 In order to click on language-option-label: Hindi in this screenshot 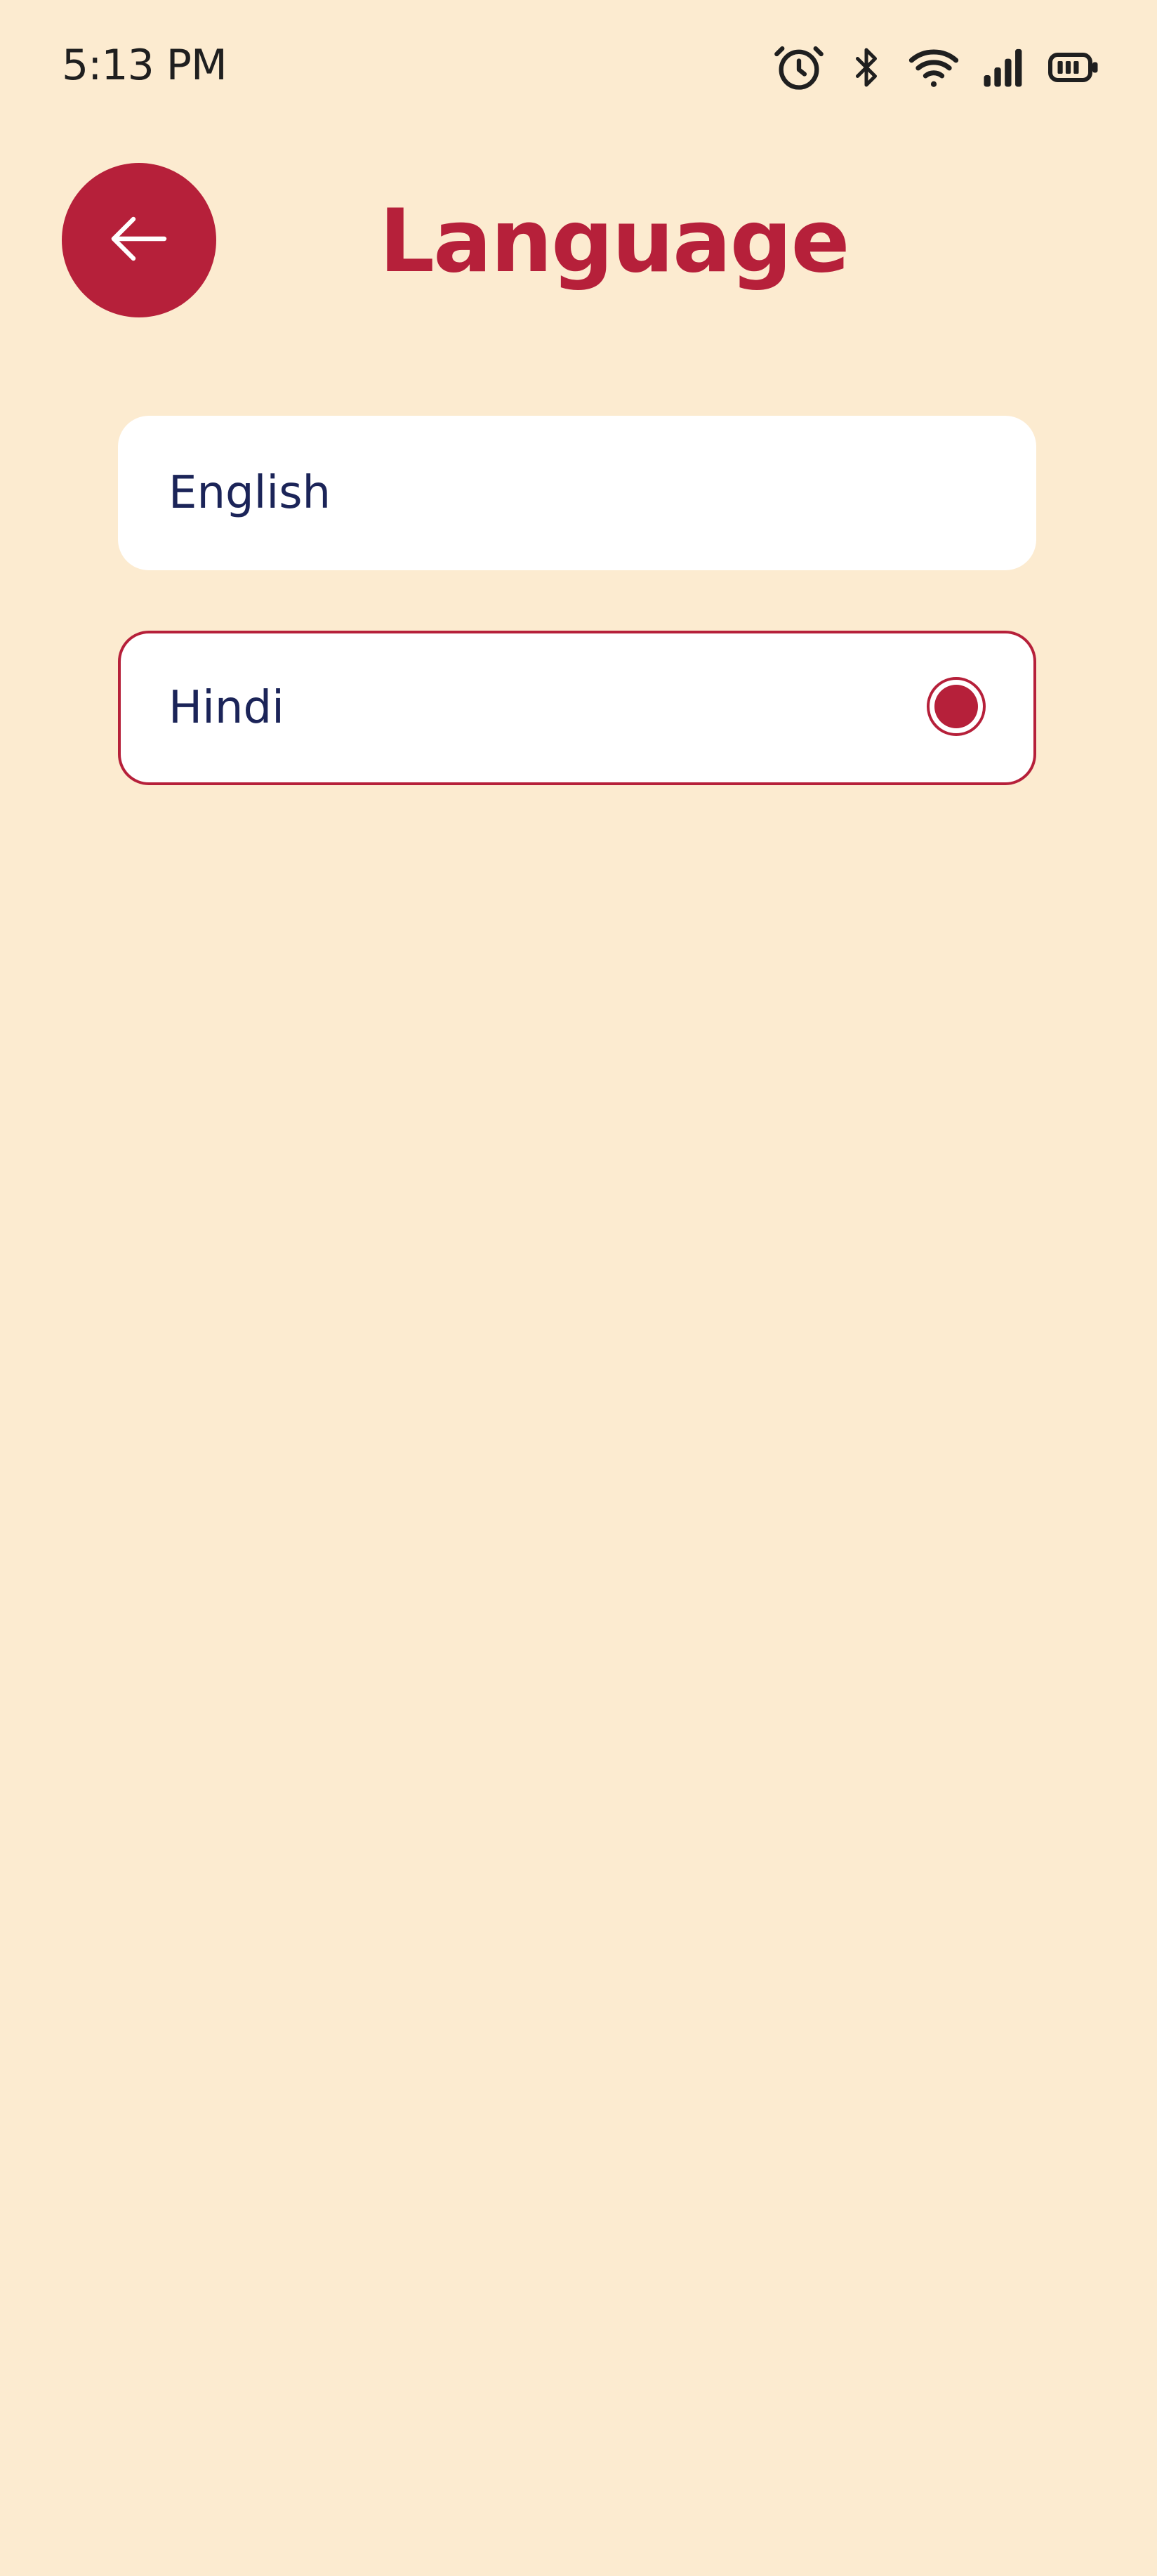, I will do `click(226, 708)`.